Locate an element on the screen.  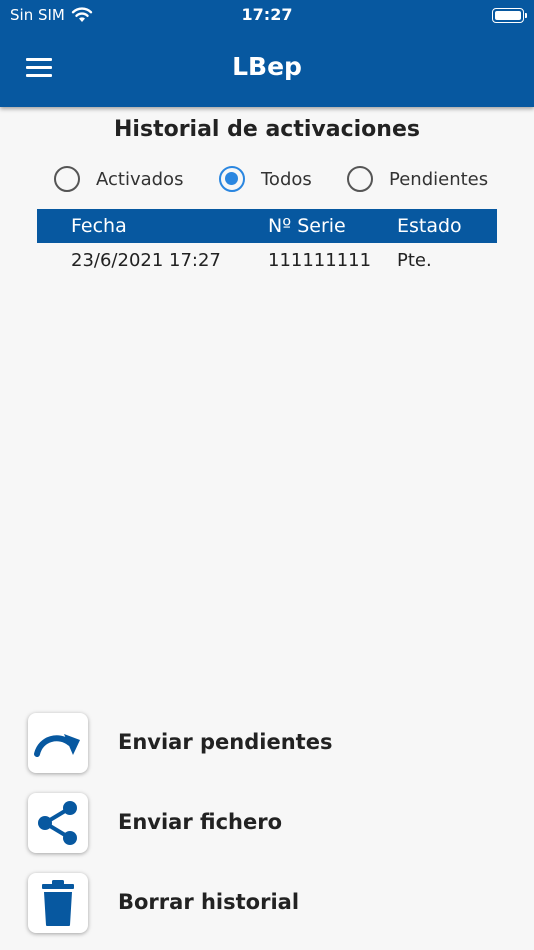
borrar-historial-button: Borrar historial is located at coordinates (268, 904).